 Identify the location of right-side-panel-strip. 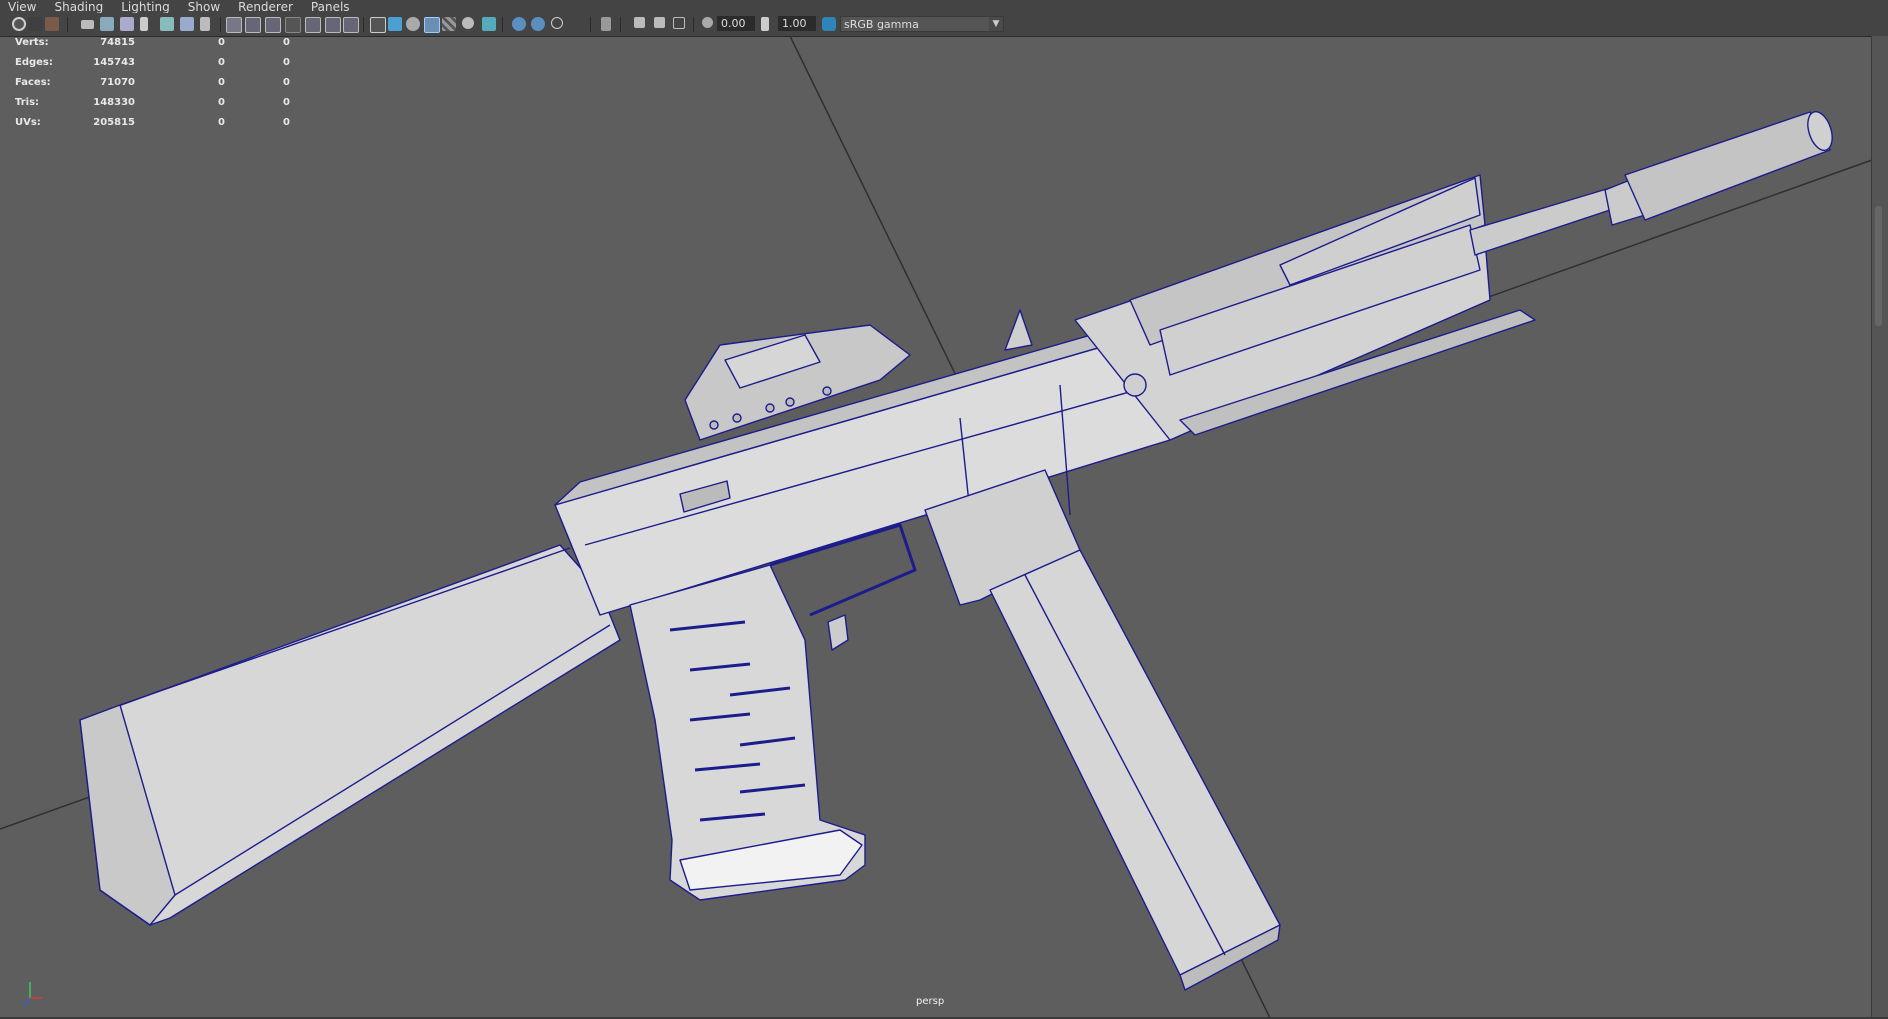
(1879, 527).